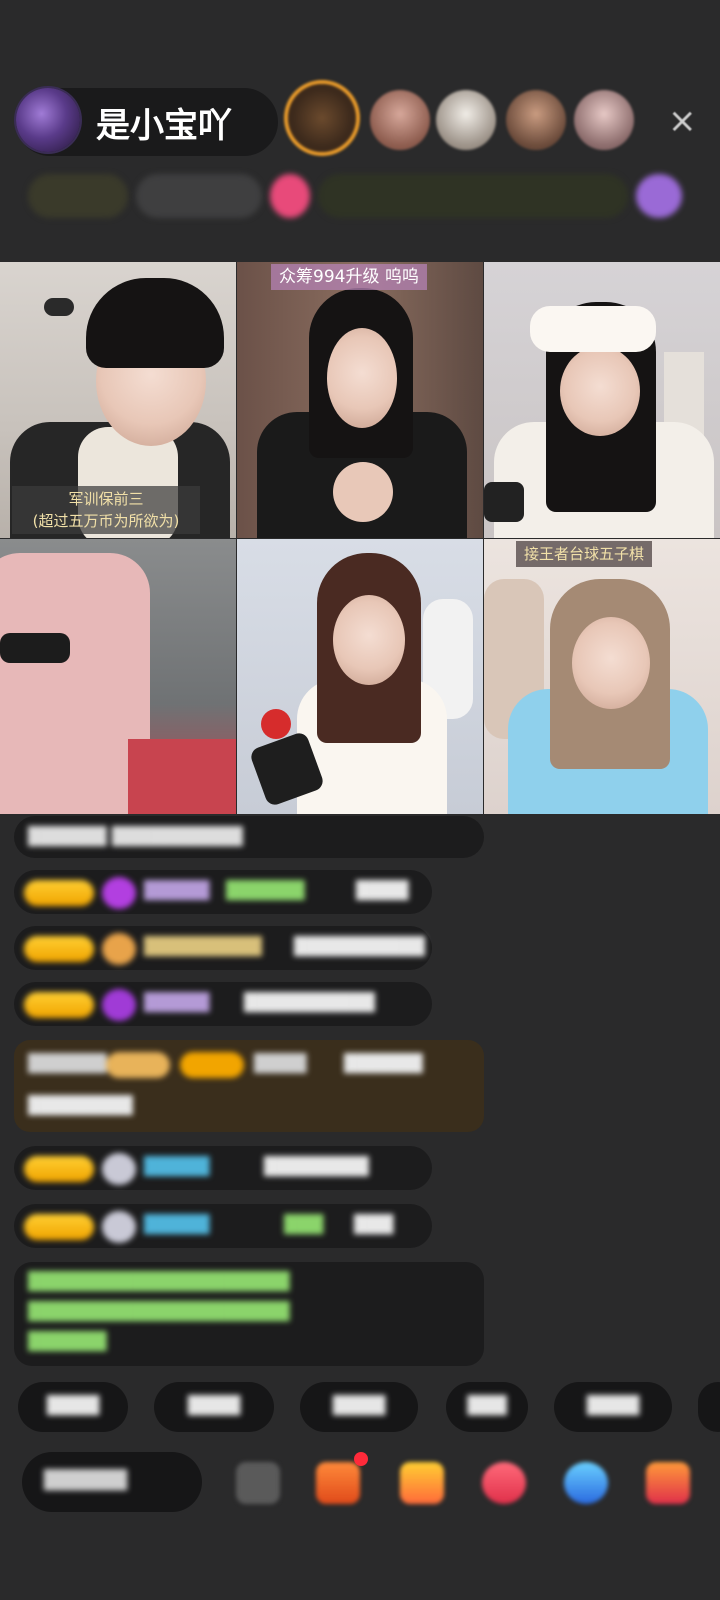 Image resolution: width=720 pixels, height=1600 pixels. Describe the element at coordinates (249, 837) in the screenshot. I see `chat-message: ██████ ██████████` at that location.